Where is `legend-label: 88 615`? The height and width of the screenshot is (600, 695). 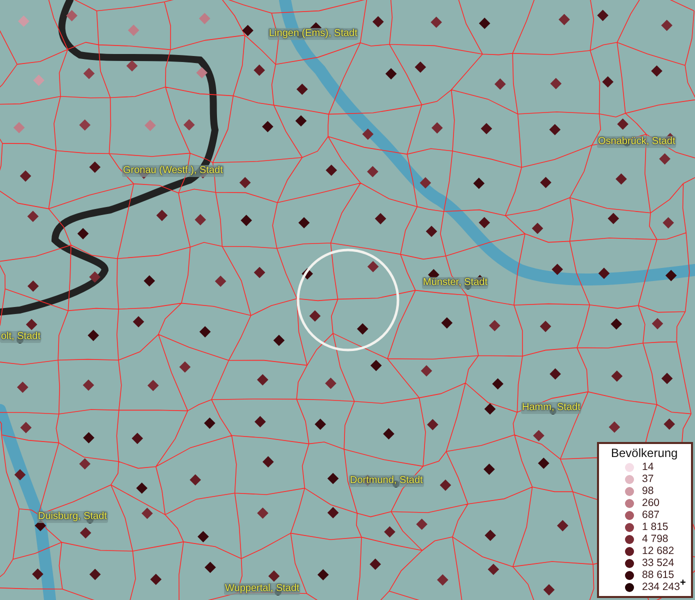 legend-label: 88 615 is located at coordinates (658, 575).